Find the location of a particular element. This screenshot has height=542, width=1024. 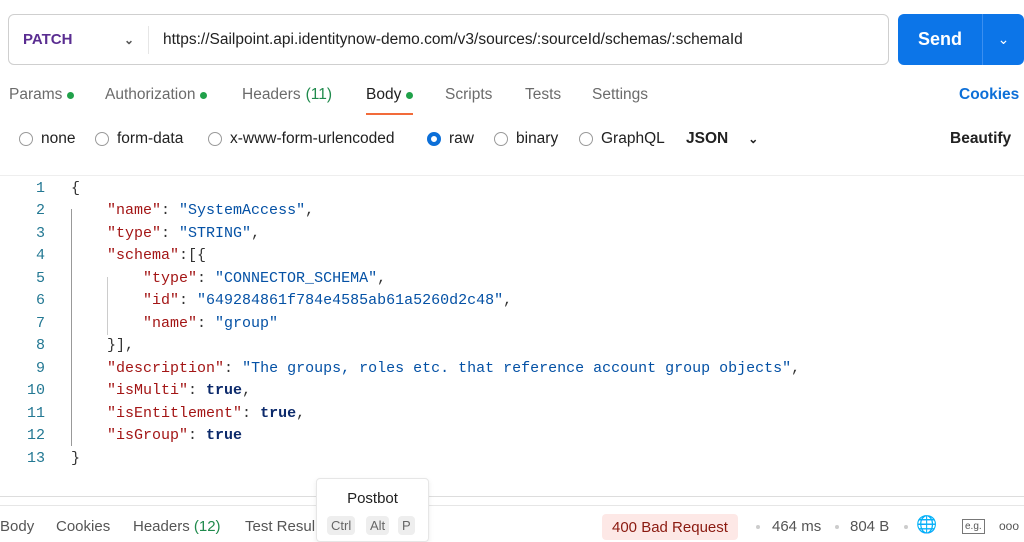

code-token: "isMulti" is located at coordinates (148, 390).